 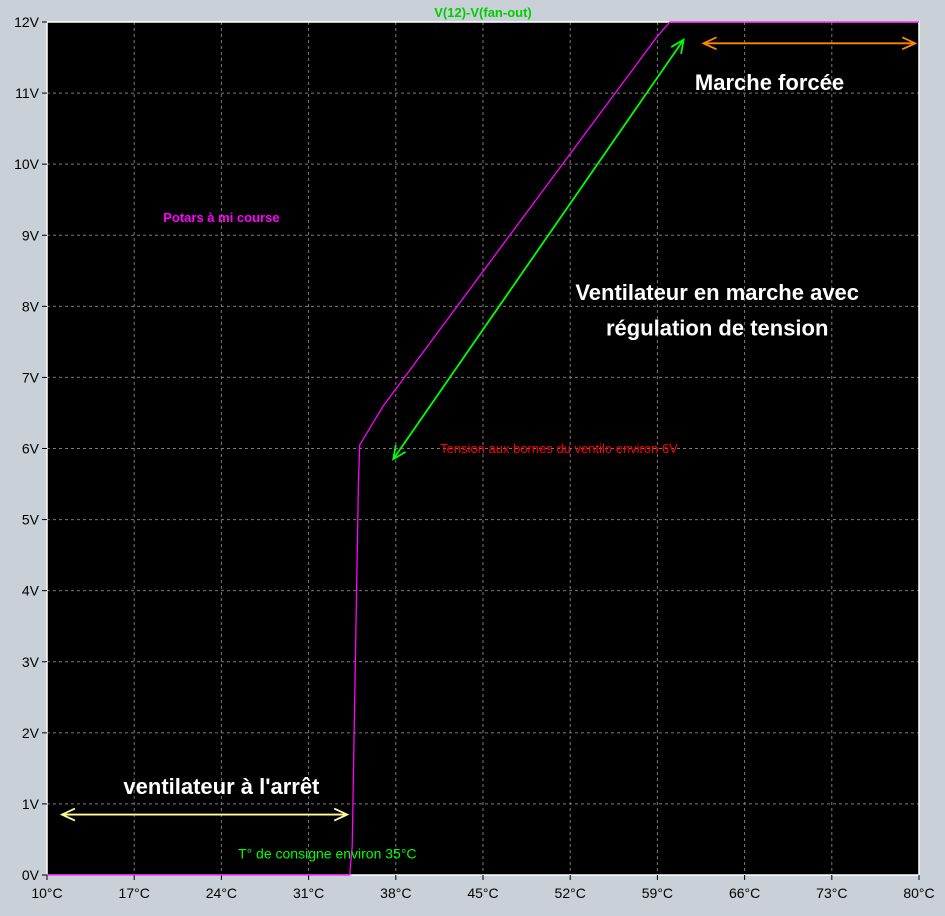 I want to click on x-tick-label: 73°C, so click(x=831, y=893).